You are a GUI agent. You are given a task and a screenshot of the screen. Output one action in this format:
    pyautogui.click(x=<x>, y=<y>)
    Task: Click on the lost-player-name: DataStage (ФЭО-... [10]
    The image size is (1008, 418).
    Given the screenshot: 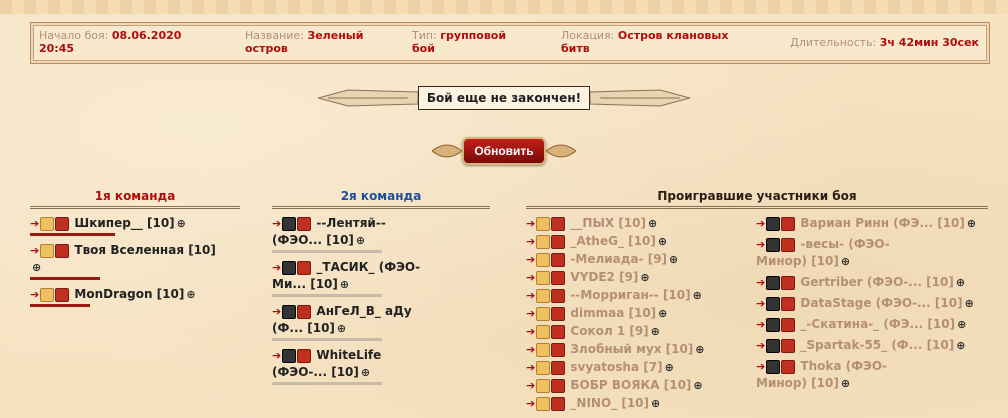 What is the action you would take?
    pyautogui.click(x=881, y=303)
    